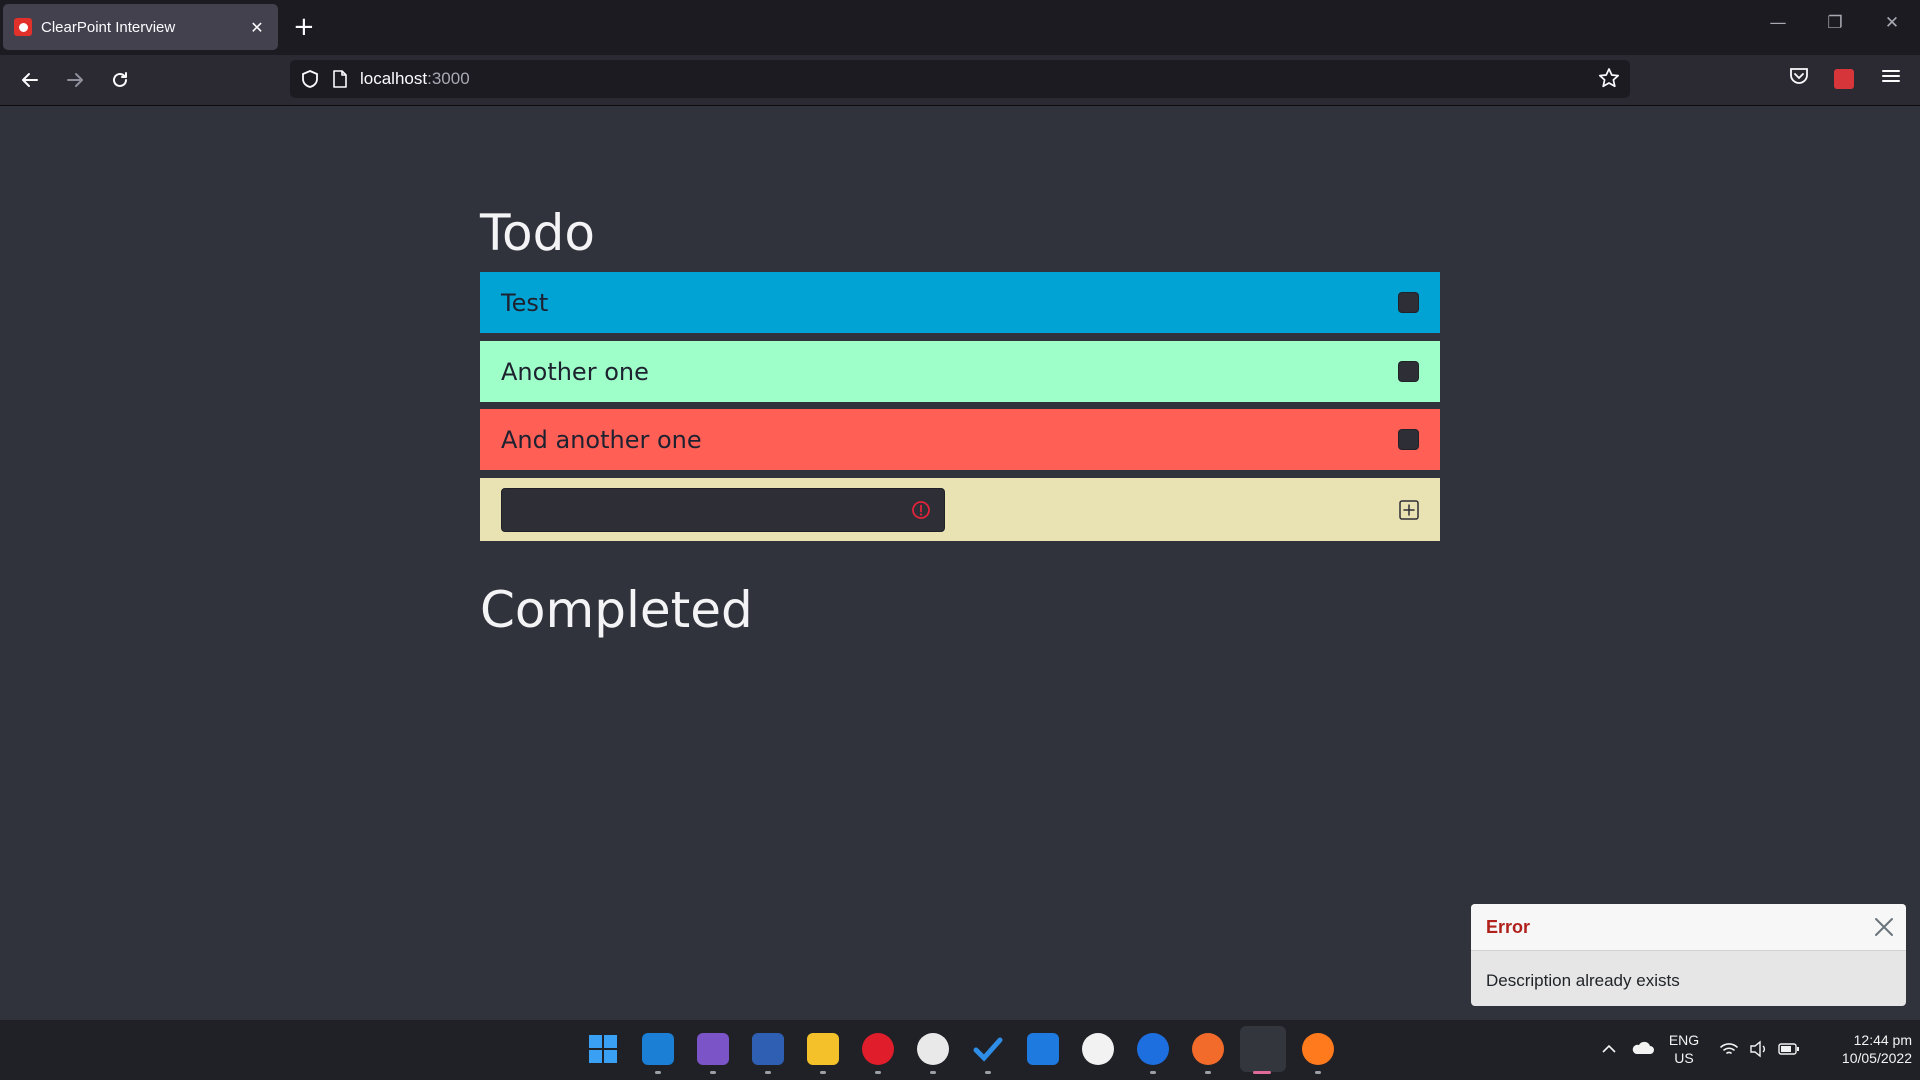 The image size is (1920, 1080). I want to click on new-todo-field, so click(723, 510).